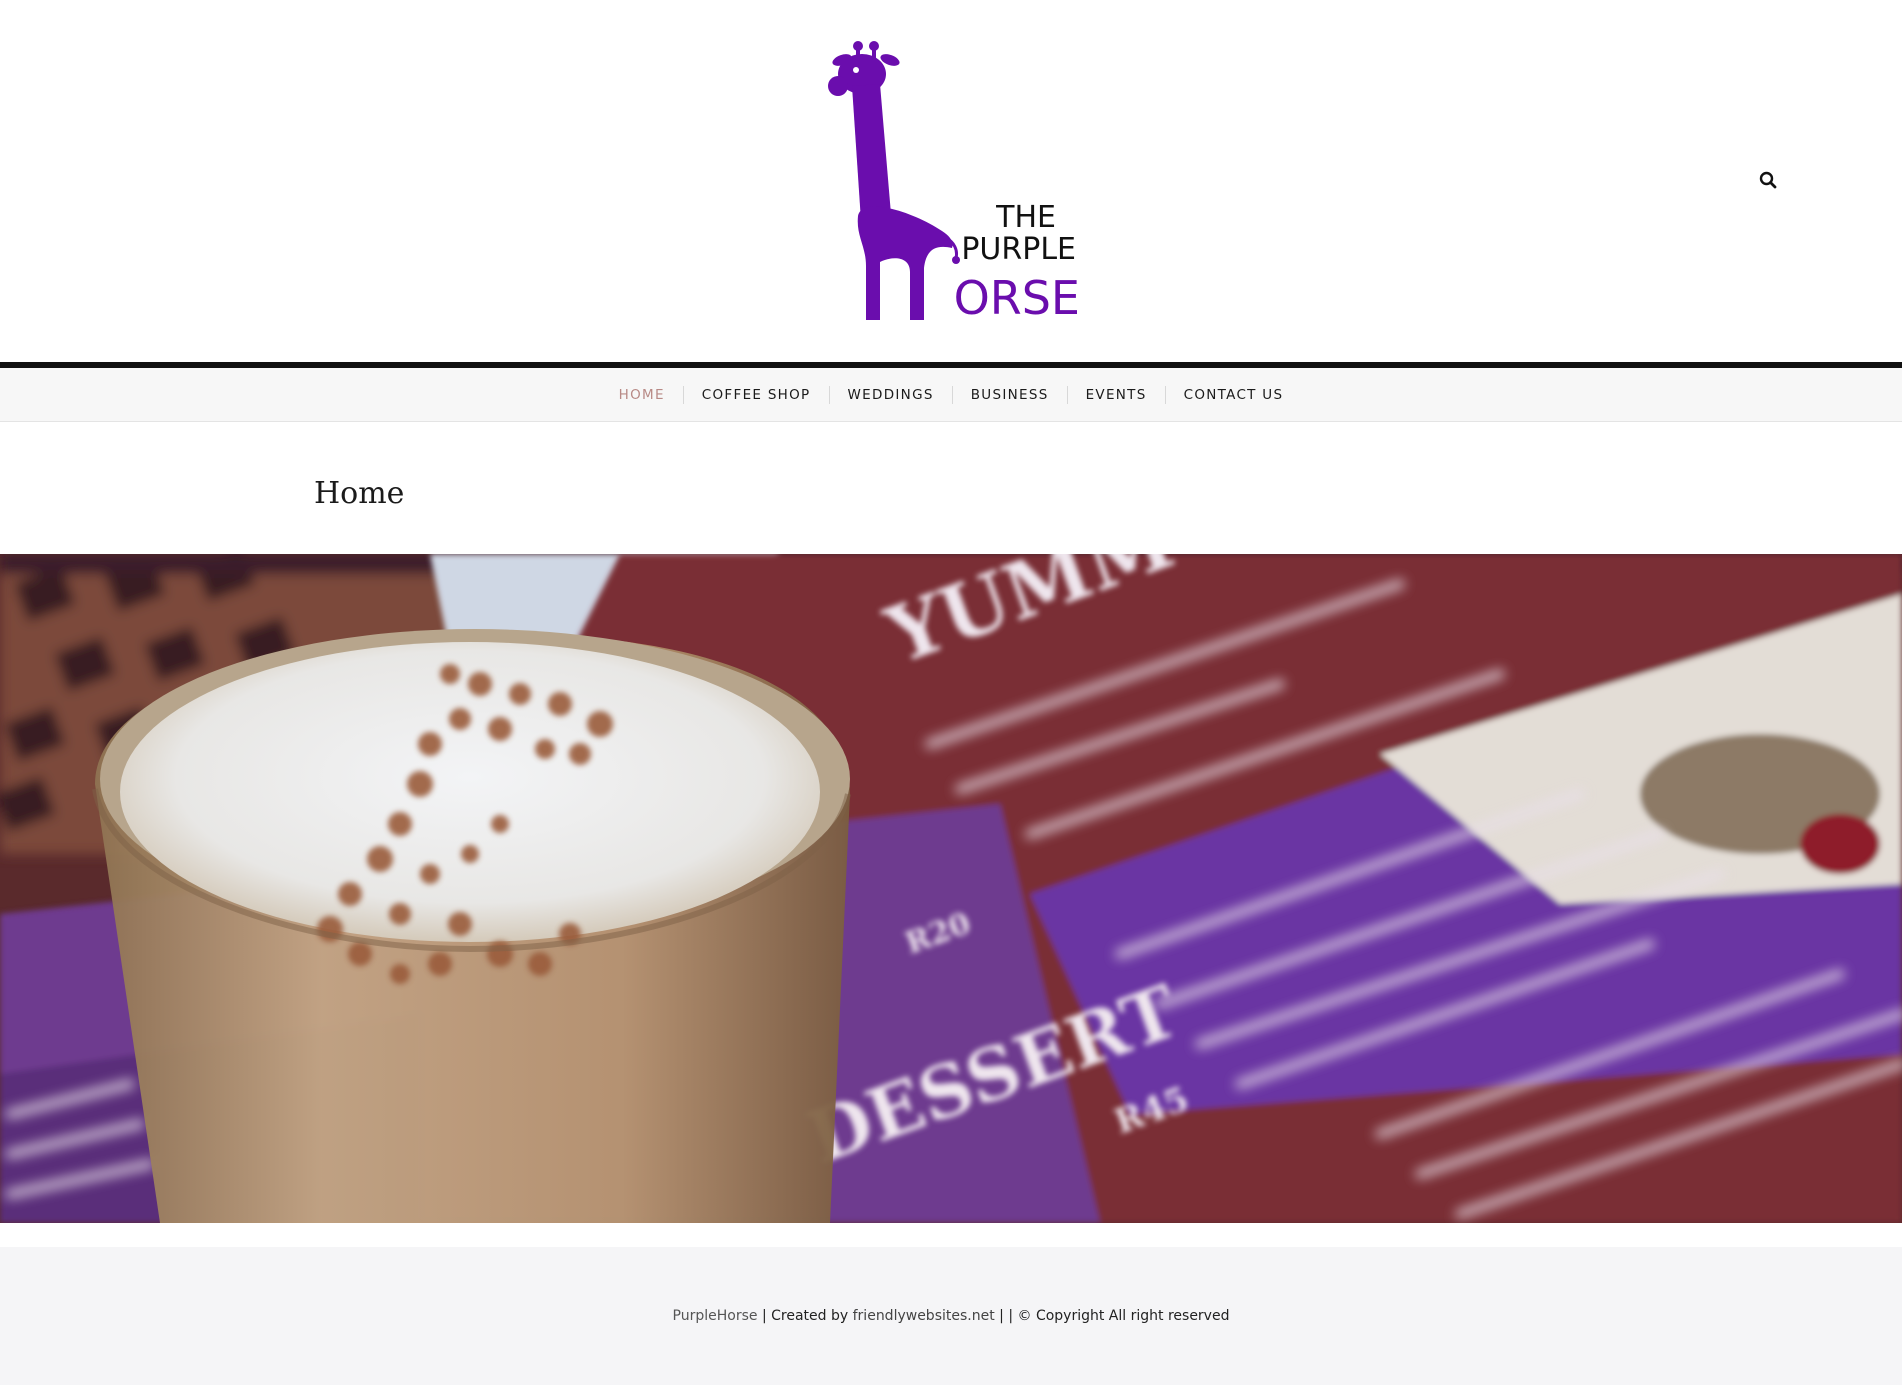  What do you see at coordinates (1018, 249) in the screenshot?
I see `logo-text-purple: PURPLE` at bounding box center [1018, 249].